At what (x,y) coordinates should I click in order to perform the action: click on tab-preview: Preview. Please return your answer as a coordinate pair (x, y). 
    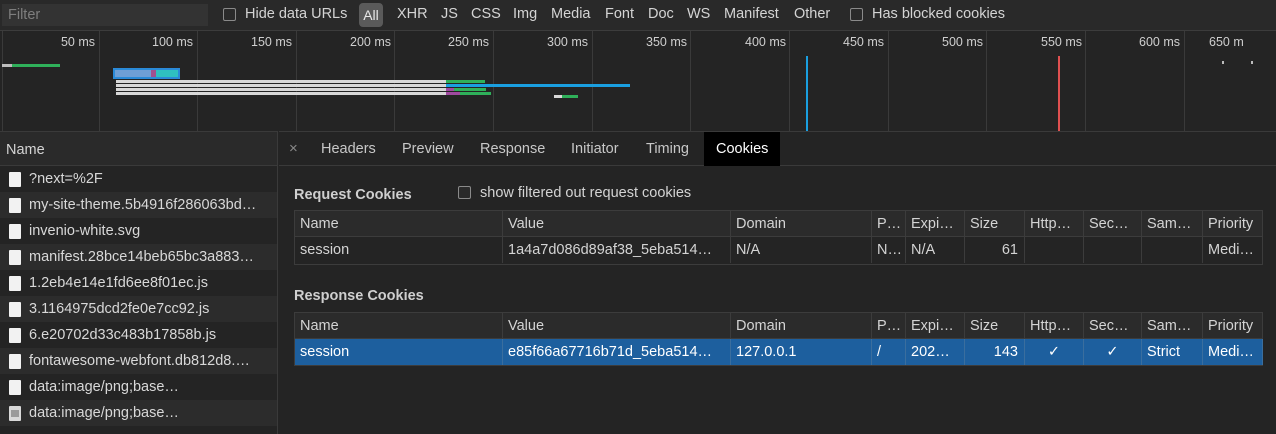
    Looking at the image, I should click on (428, 149).